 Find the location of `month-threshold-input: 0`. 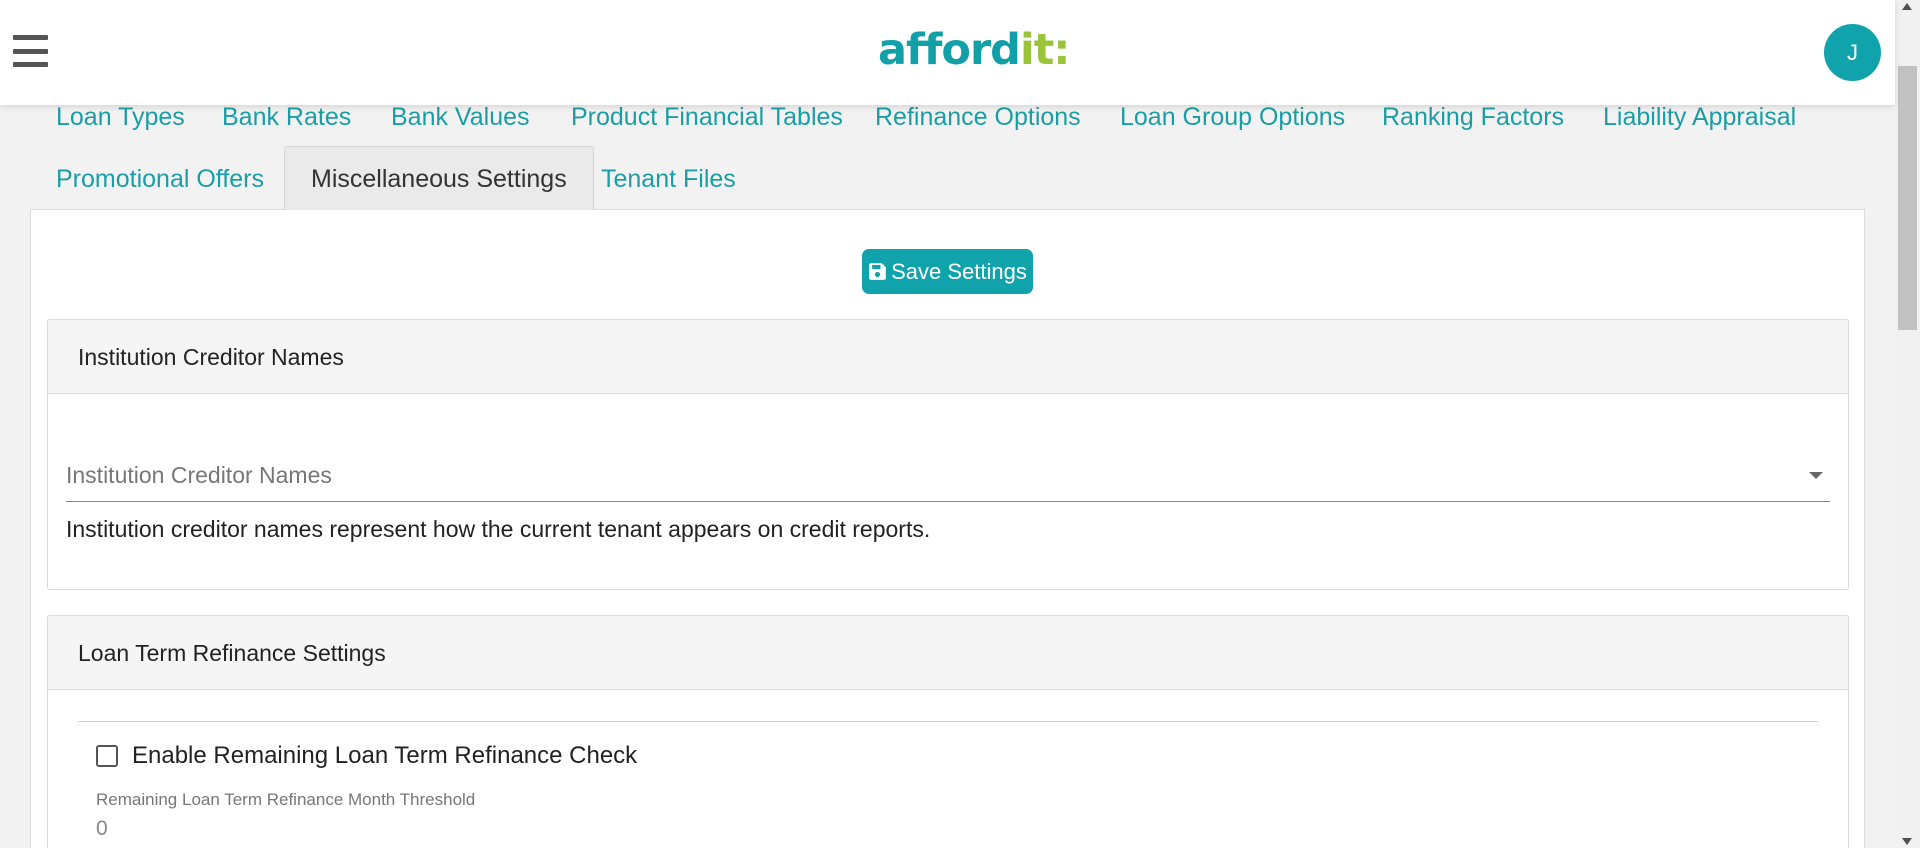

month-threshold-input: 0 is located at coordinates (102, 829).